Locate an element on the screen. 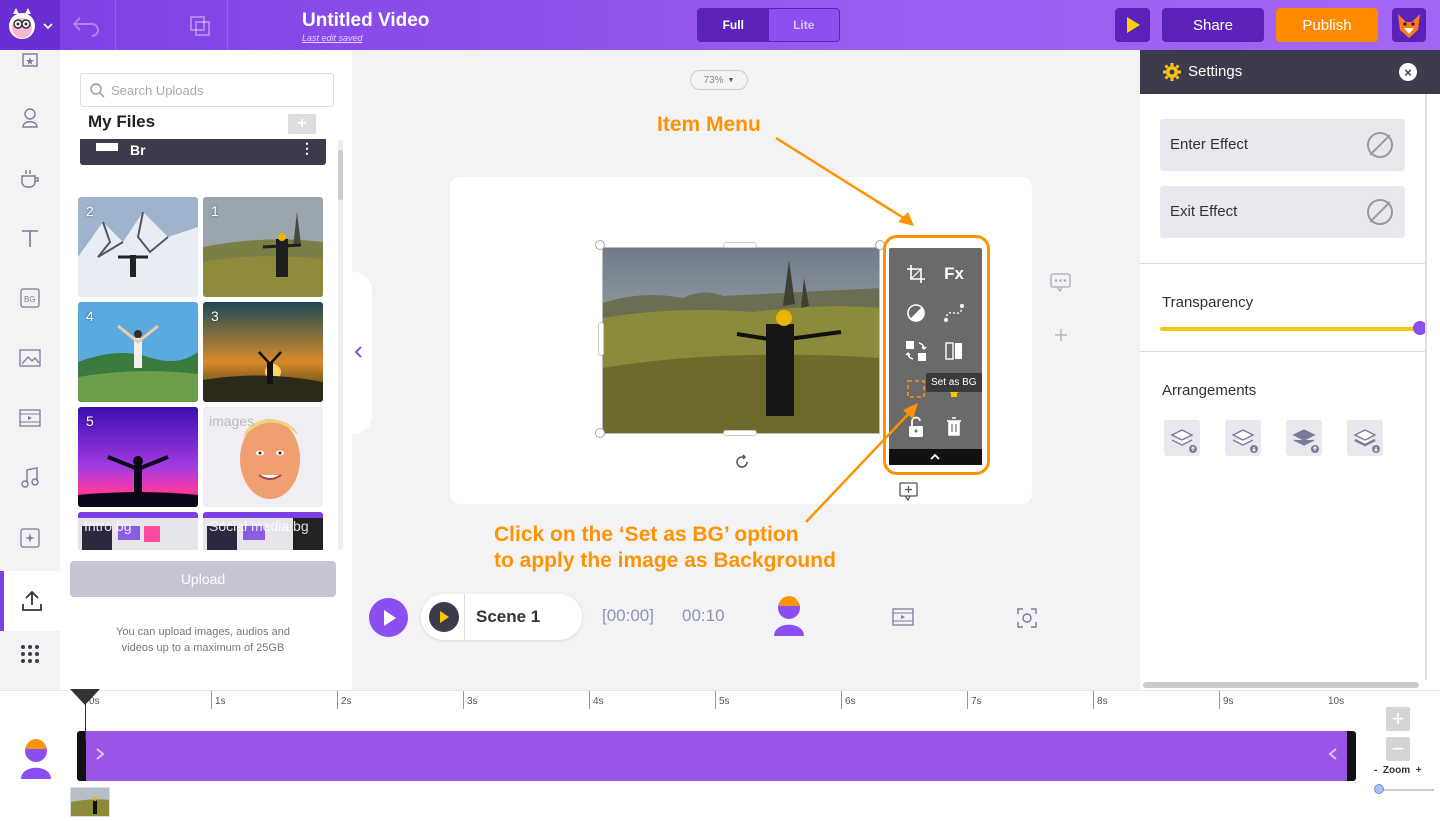 Image resolution: width=1440 pixels, height=821 pixels. upload-thumbnail: 3 is located at coordinates (263, 352).